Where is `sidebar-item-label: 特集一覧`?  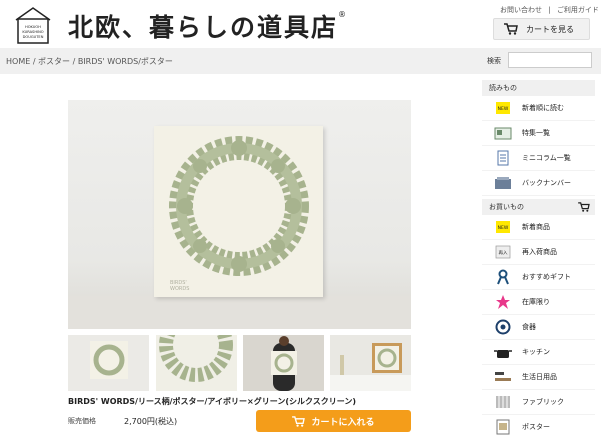
sidebar-item-label: 特集一覧 is located at coordinates (536, 133).